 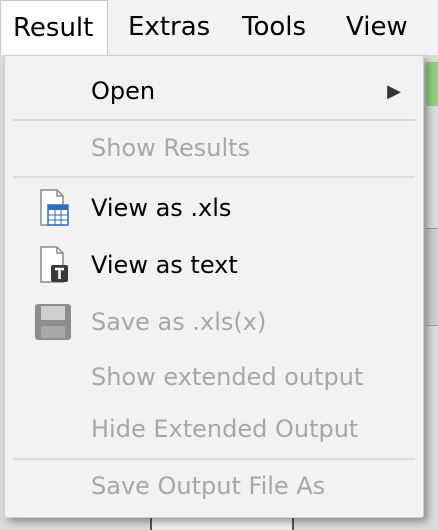 I want to click on menu-bar: Result Extras Tools View, so click(x=219, y=27).